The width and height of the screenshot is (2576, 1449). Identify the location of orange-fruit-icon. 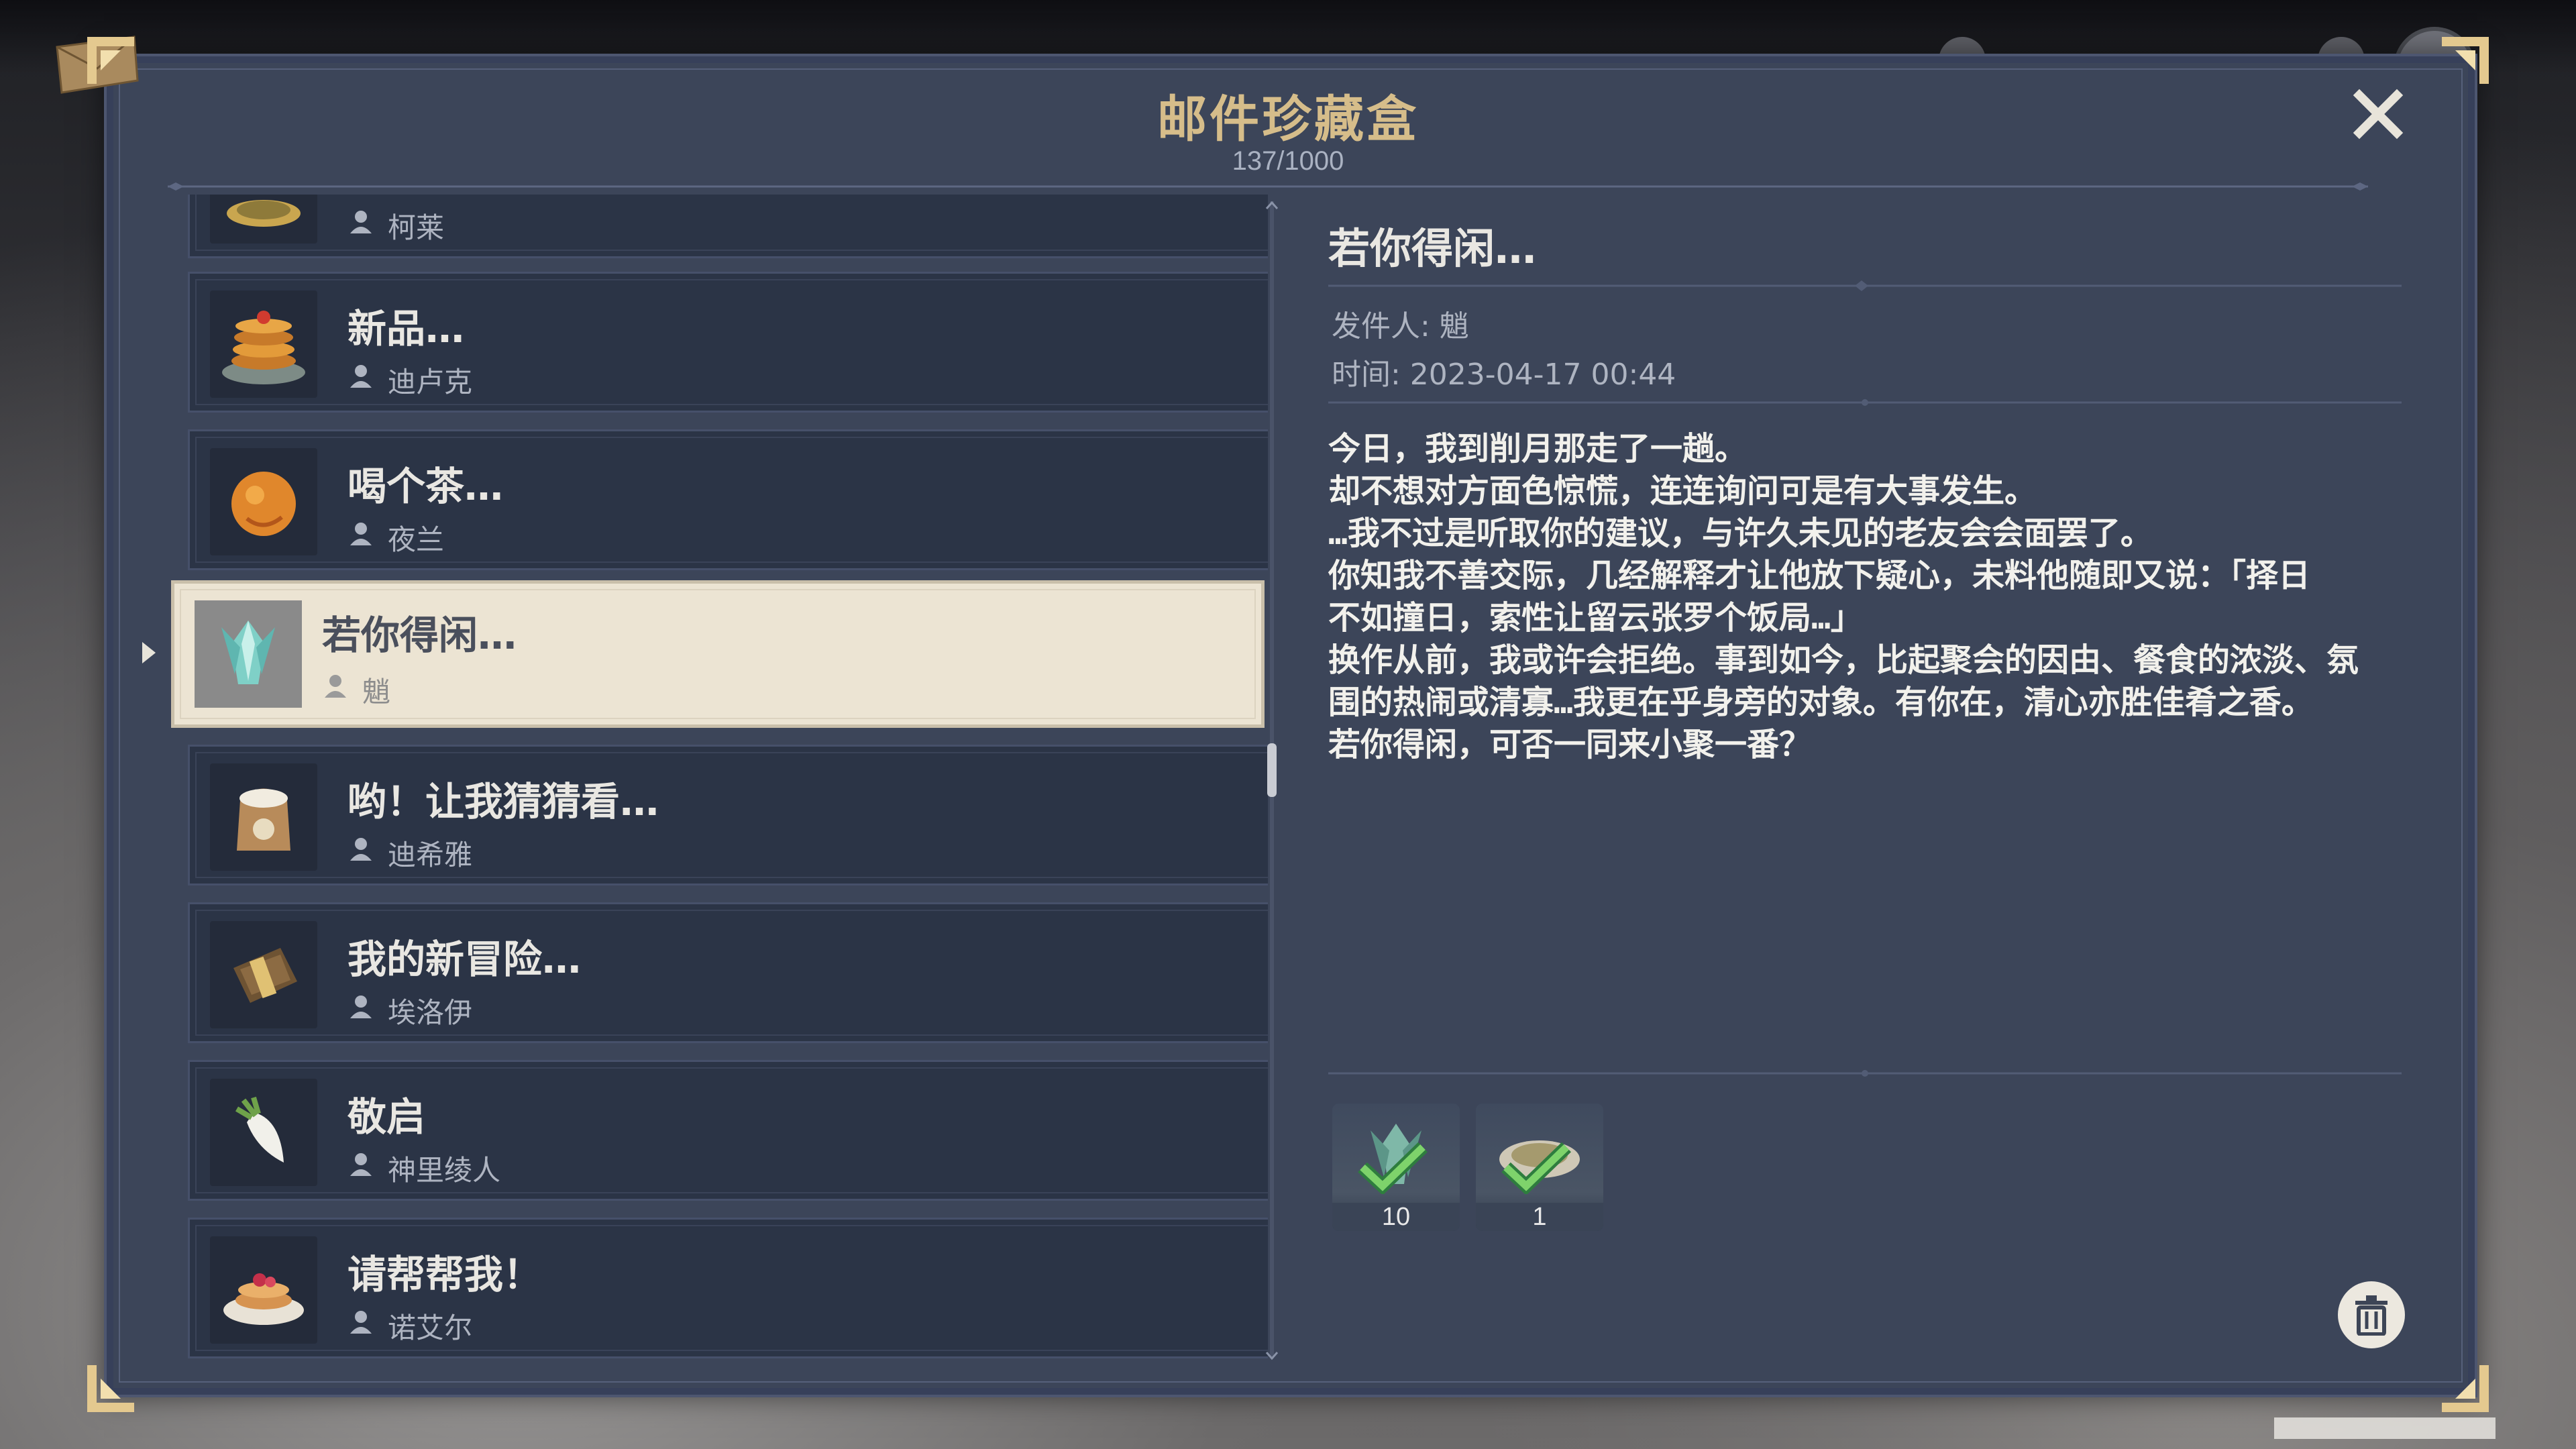
(263, 501).